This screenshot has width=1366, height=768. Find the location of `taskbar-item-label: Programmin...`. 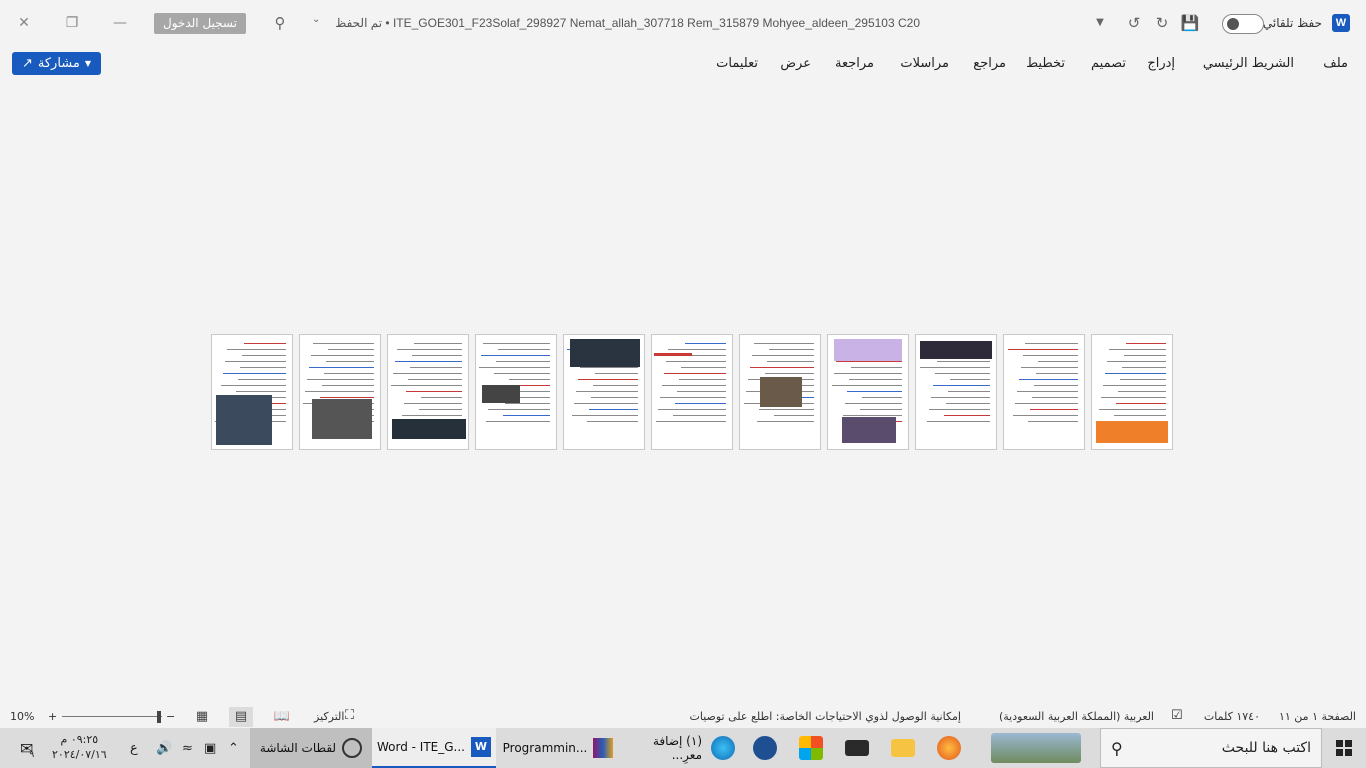

taskbar-item-label: Programmin... is located at coordinates (545, 748).